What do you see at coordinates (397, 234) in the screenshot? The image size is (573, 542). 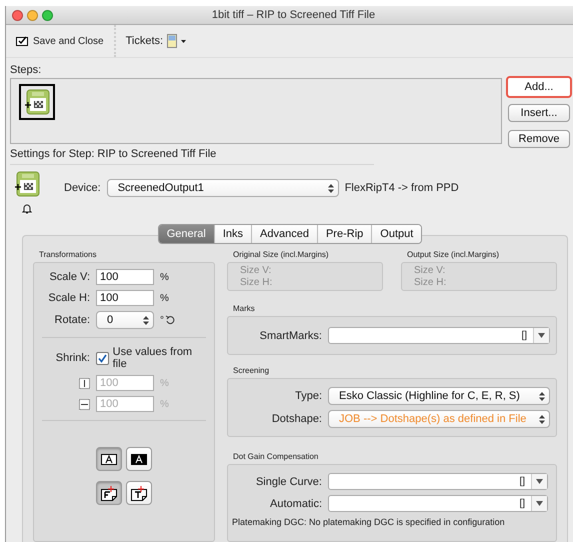 I see `tab: Output` at bounding box center [397, 234].